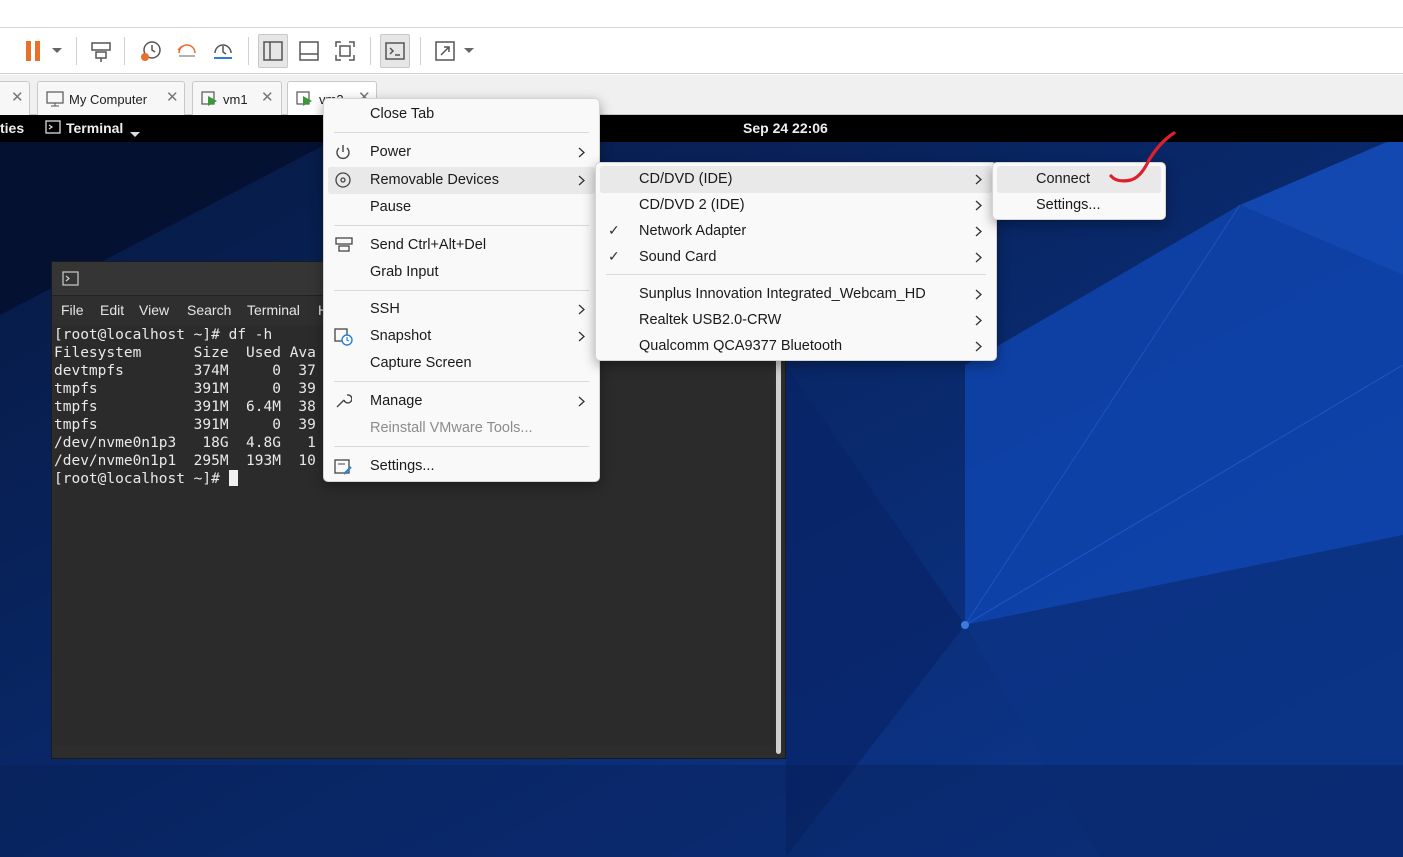  What do you see at coordinates (796, 231) in the screenshot?
I see `submenu-item-network-adapter: ✓ Network Adapter` at bounding box center [796, 231].